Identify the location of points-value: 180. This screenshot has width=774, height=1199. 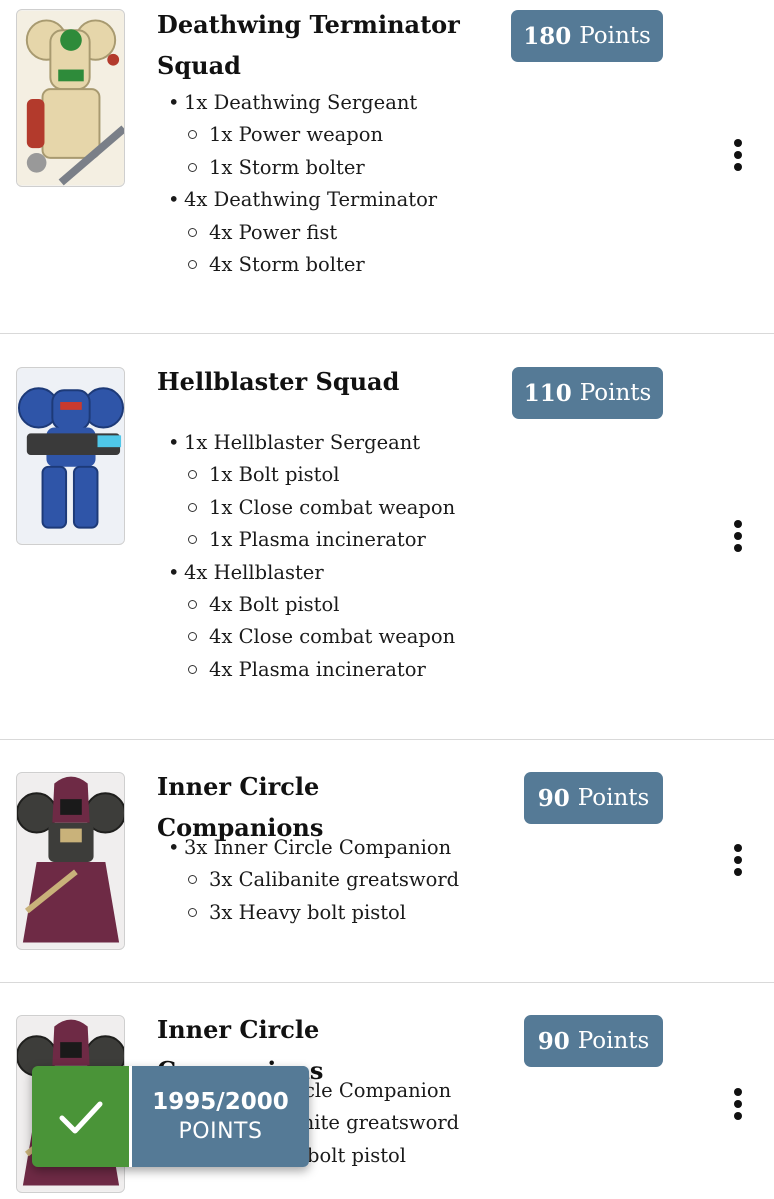
(547, 36).